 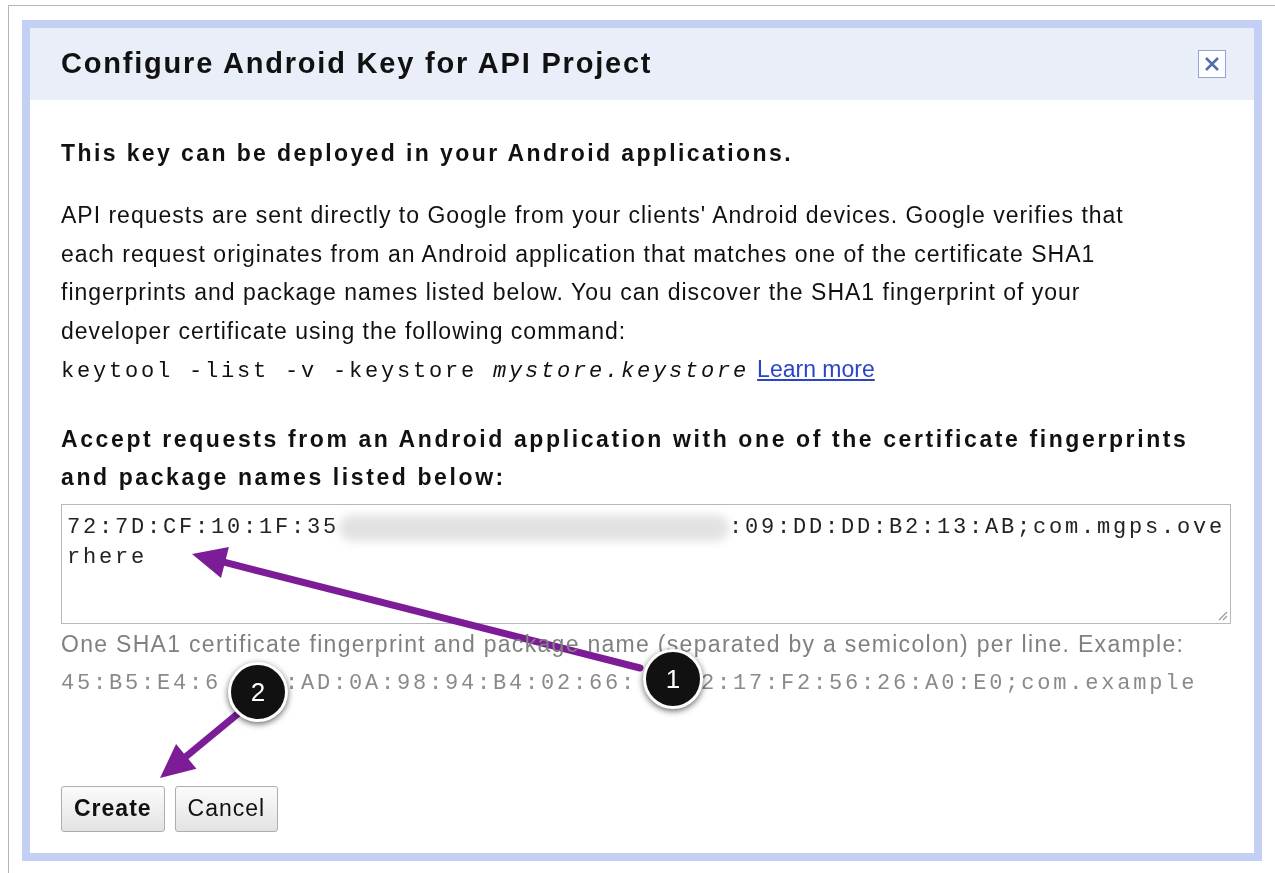 I want to click on field-value-start: 72:7D:CF:10:1F:35, so click(x=203, y=527).